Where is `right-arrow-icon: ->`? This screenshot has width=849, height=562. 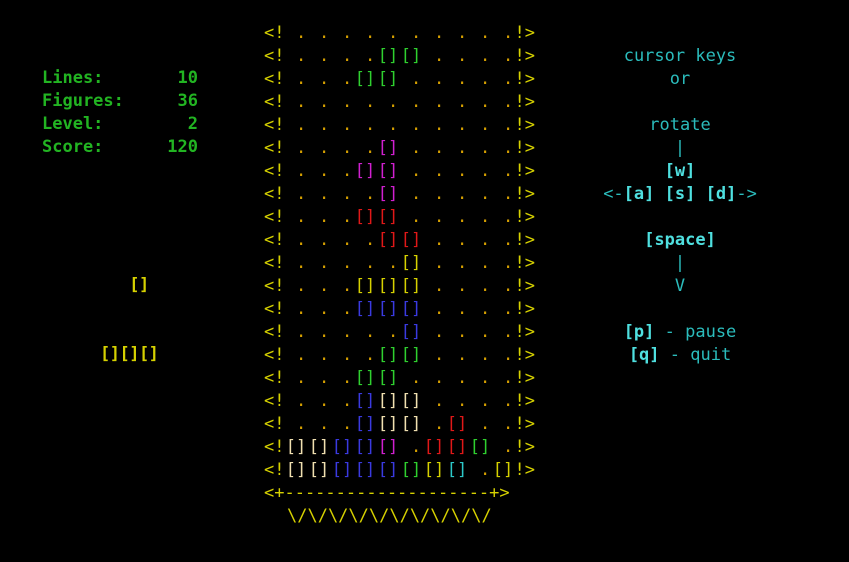 right-arrow-icon: -> is located at coordinates (746, 194).